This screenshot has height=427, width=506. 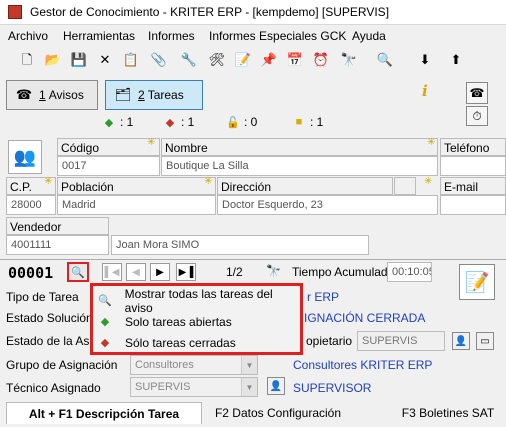 I want to click on tab-datos-configuracion: F2 Datos Configuración, so click(x=278, y=413).